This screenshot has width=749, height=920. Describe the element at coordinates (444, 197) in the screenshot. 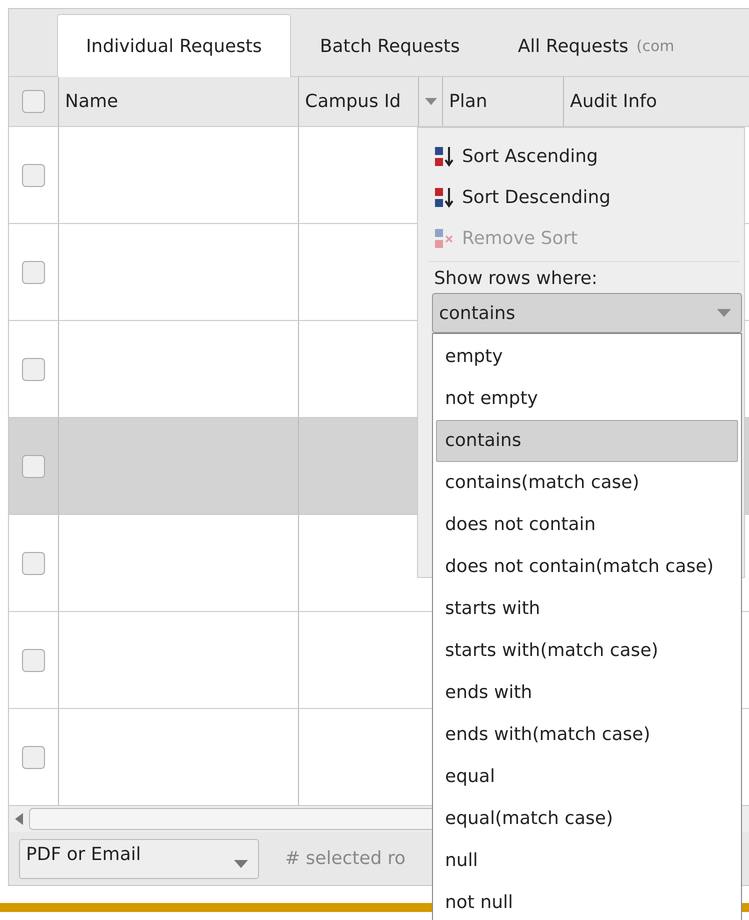

I see `sort-descending-icon` at that location.